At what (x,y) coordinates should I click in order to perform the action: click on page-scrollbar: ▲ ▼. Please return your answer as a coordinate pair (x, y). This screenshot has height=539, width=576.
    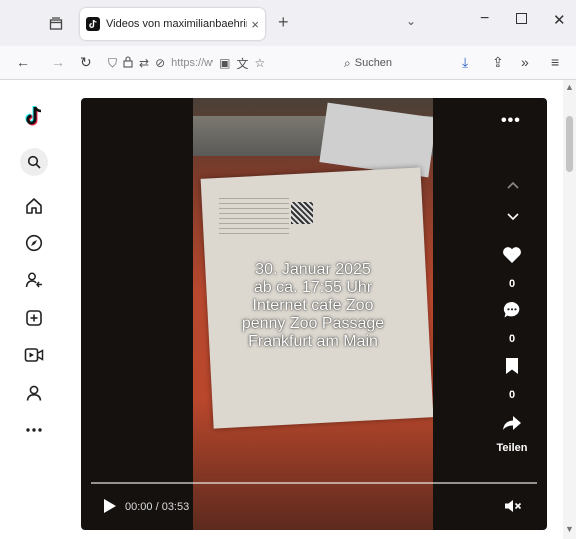
    Looking at the image, I should click on (569, 309).